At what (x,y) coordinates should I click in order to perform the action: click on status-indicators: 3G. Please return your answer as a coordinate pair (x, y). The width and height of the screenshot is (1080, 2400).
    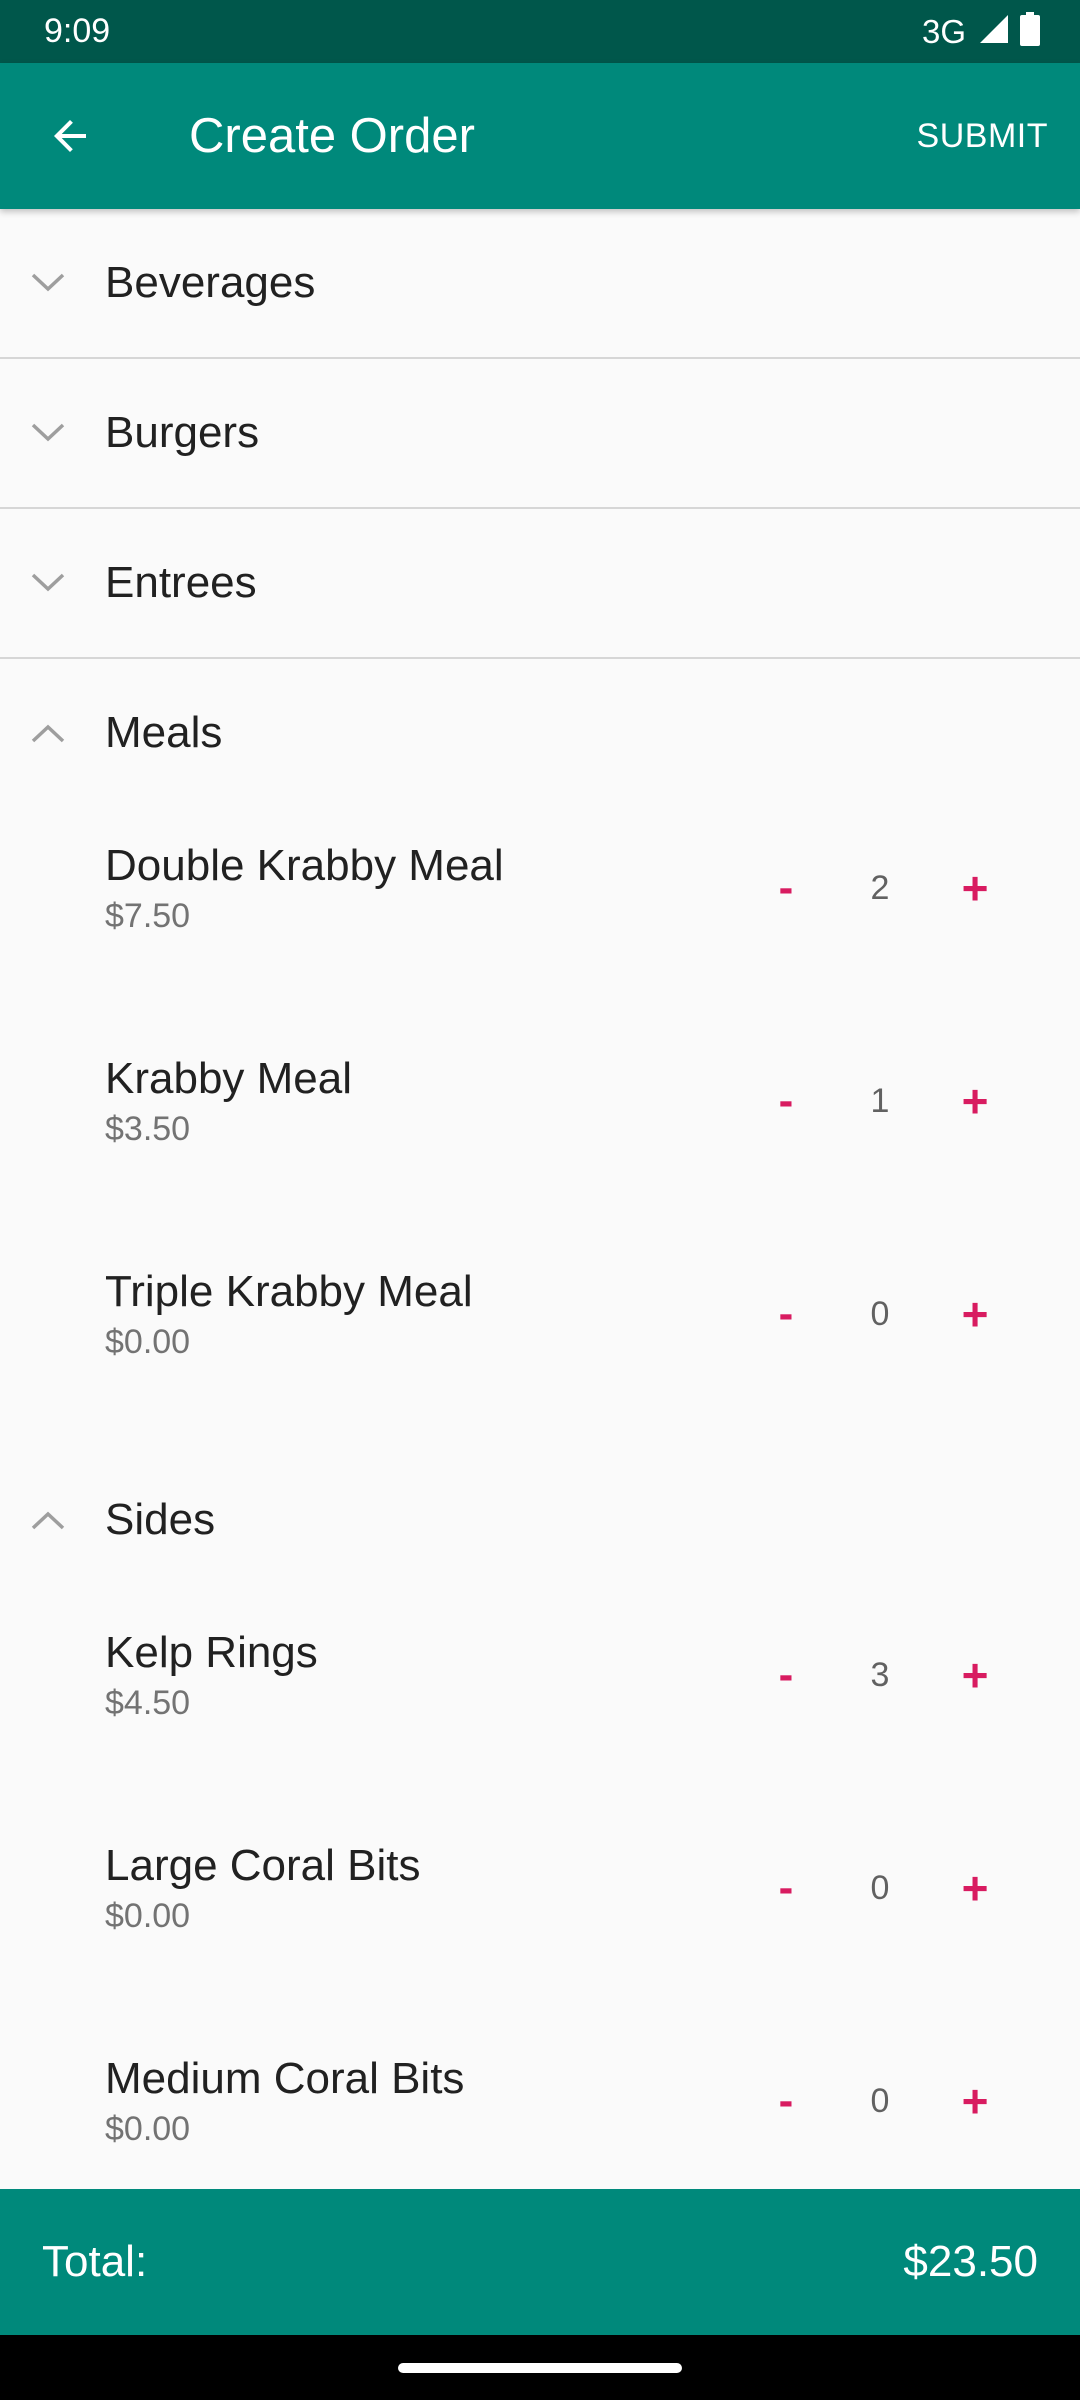
    Looking at the image, I should click on (981, 31).